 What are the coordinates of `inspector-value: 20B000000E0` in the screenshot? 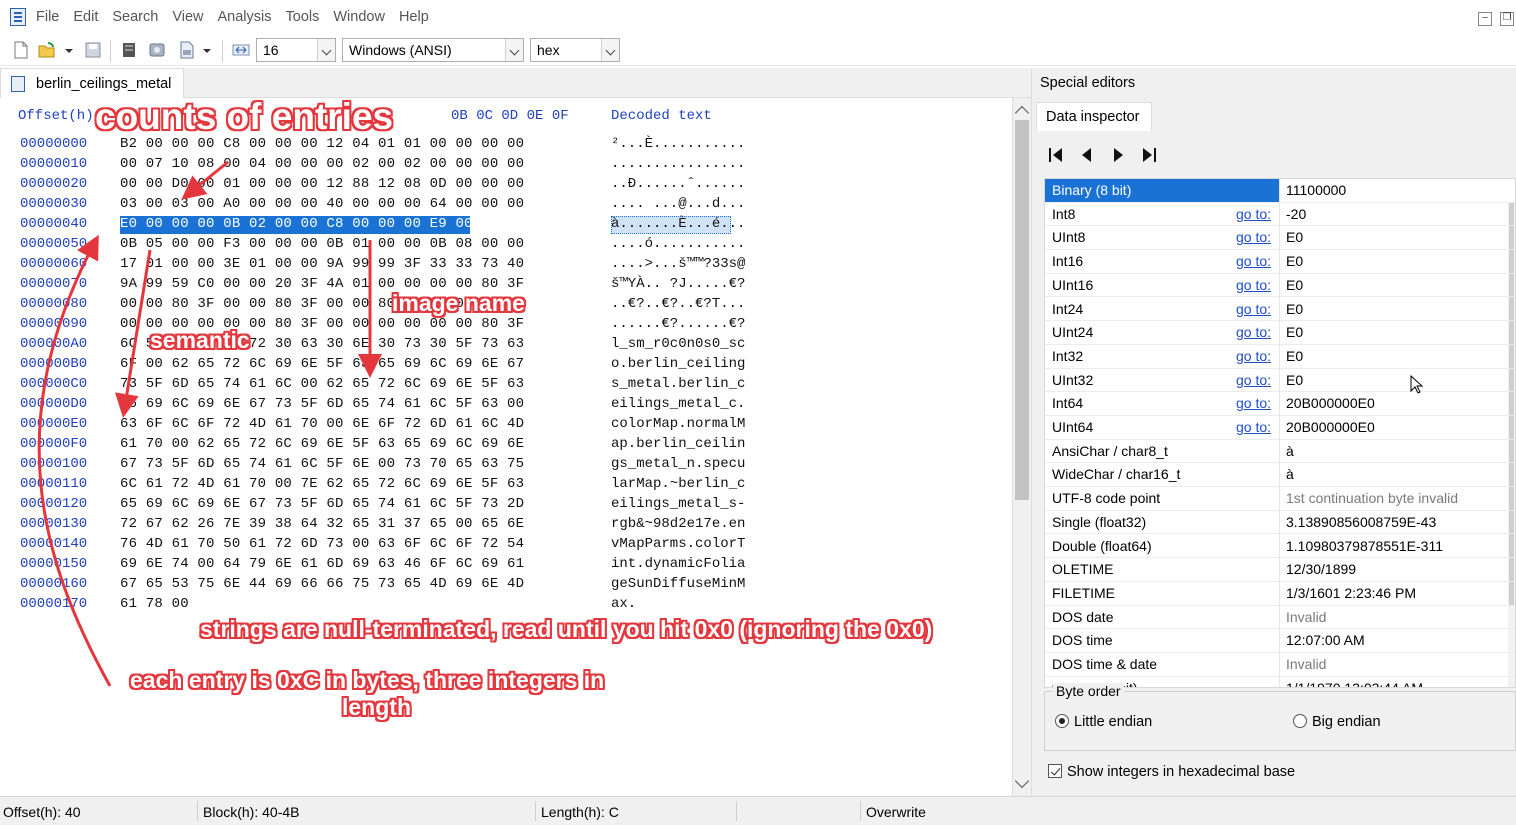 It's located at (1330, 403).